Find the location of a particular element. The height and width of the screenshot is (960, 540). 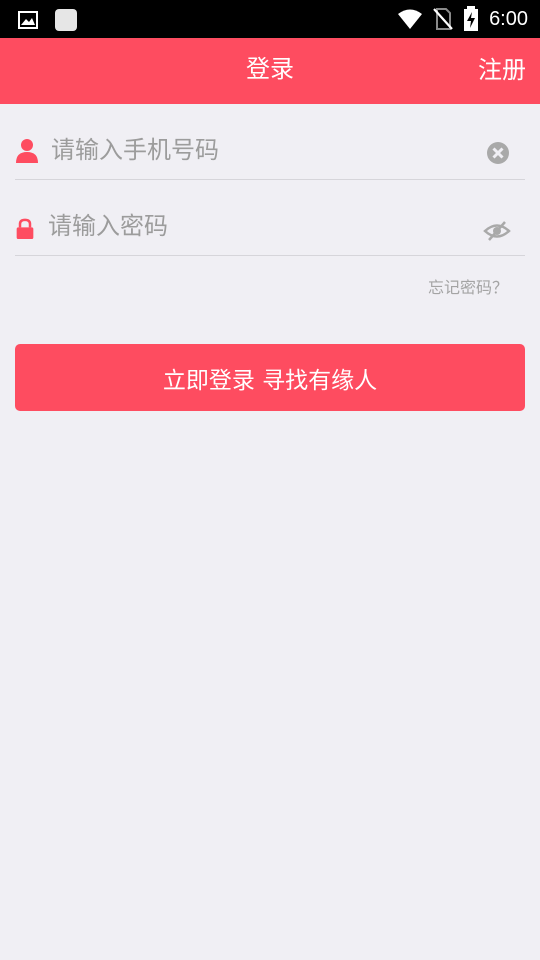

status-bar: 6:00 is located at coordinates (270, 19).